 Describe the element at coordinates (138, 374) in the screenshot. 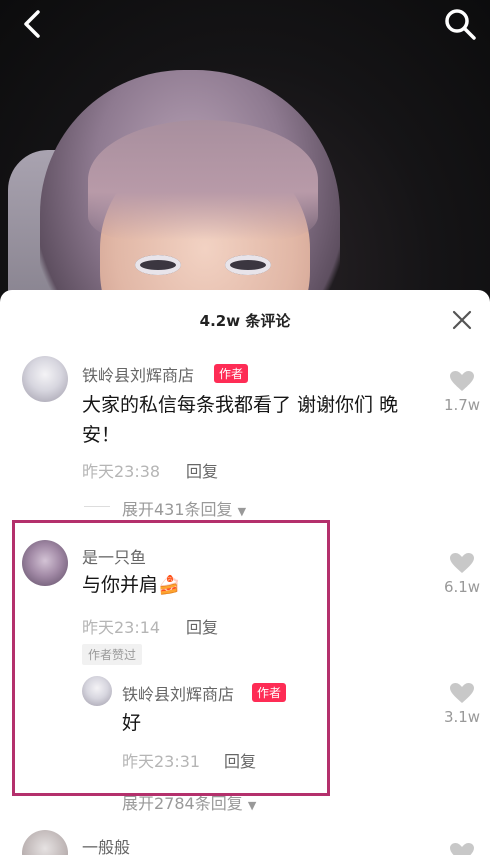

I see `comment-author: 铁岭县刘辉商店` at that location.